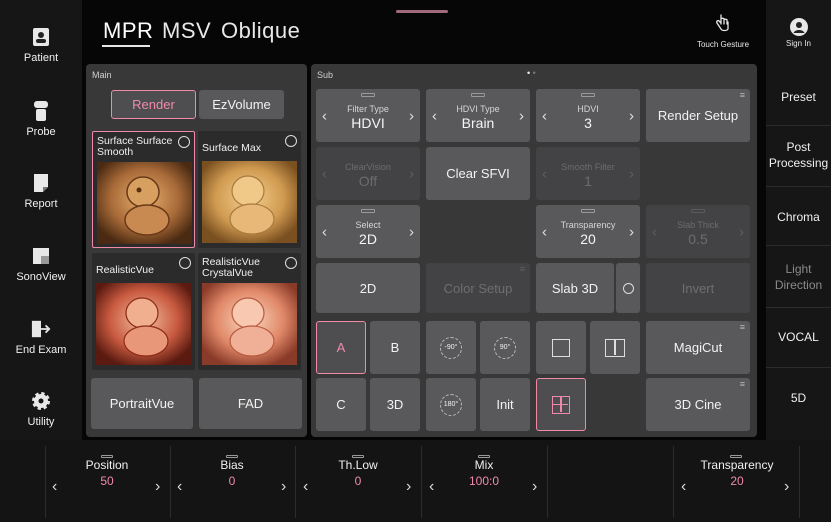 The image size is (831, 522). I want to click on select-spinner: ‹ Select 2D ›, so click(368, 231).